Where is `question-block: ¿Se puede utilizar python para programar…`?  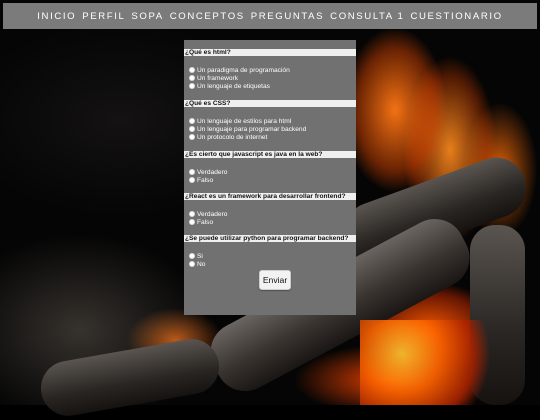 question-block: ¿Se puede utilizar python para programar… is located at coordinates (270, 251).